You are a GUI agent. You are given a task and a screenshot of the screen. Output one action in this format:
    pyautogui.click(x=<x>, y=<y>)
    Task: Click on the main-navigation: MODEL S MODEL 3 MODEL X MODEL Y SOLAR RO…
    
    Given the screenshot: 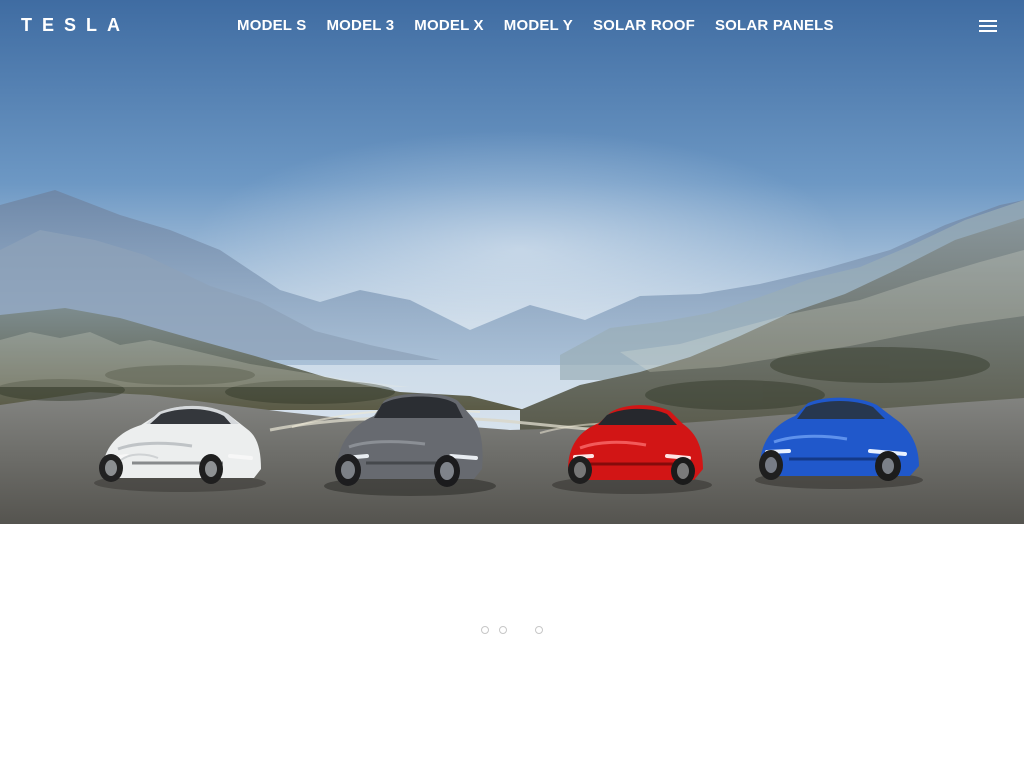 What is the action you would take?
    pyautogui.click(x=535, y=26)
    